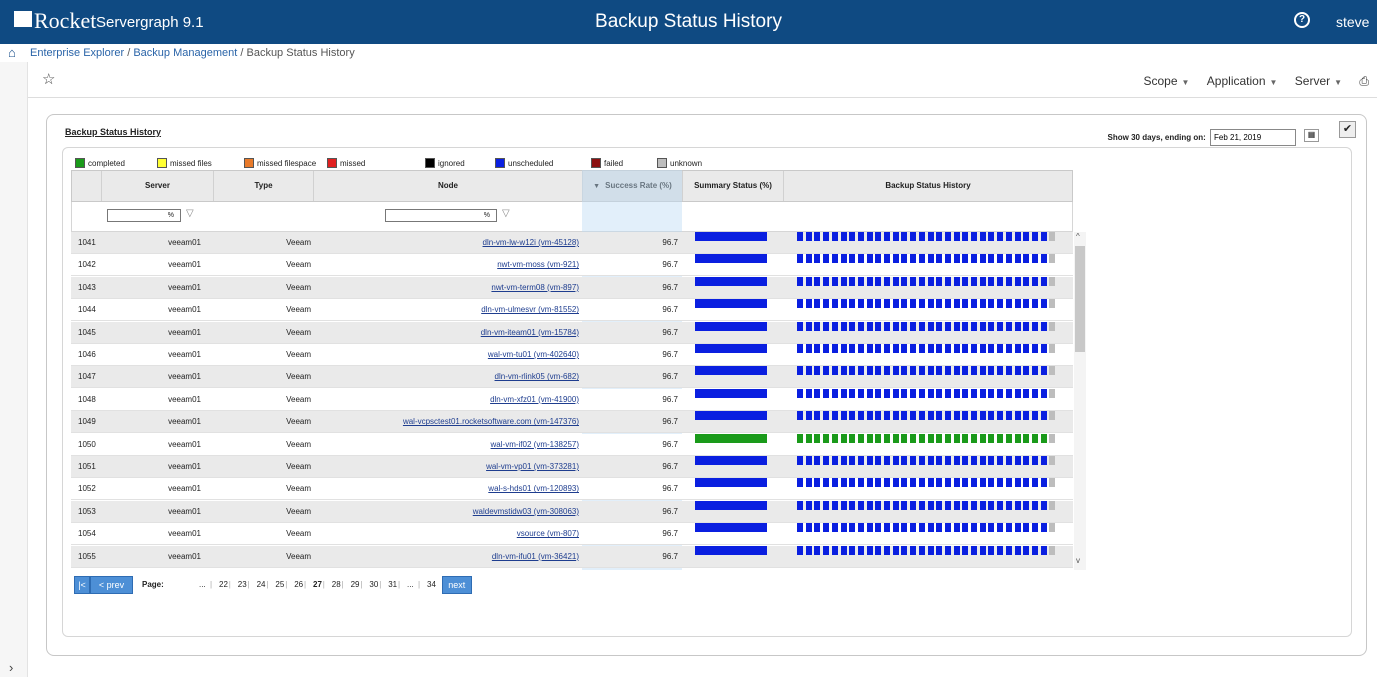 The image size is (1377, 677). I want to click on next-page-button: next, so click(456, 585).